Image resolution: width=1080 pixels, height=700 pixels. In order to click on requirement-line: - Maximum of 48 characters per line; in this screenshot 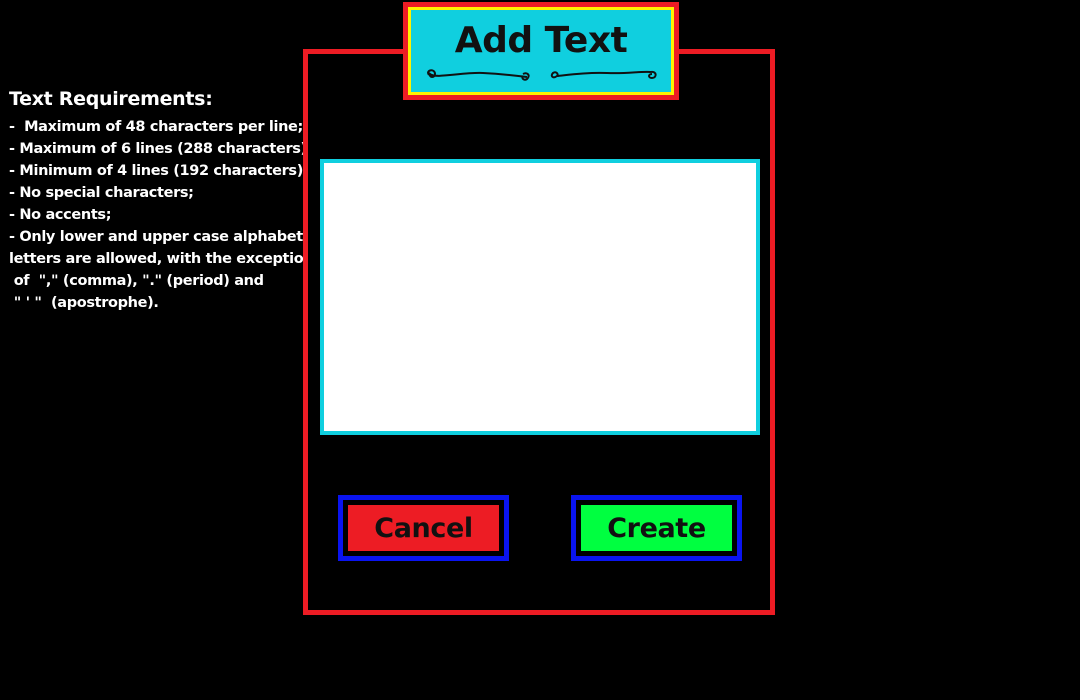, I will do `click(156, 127)`.